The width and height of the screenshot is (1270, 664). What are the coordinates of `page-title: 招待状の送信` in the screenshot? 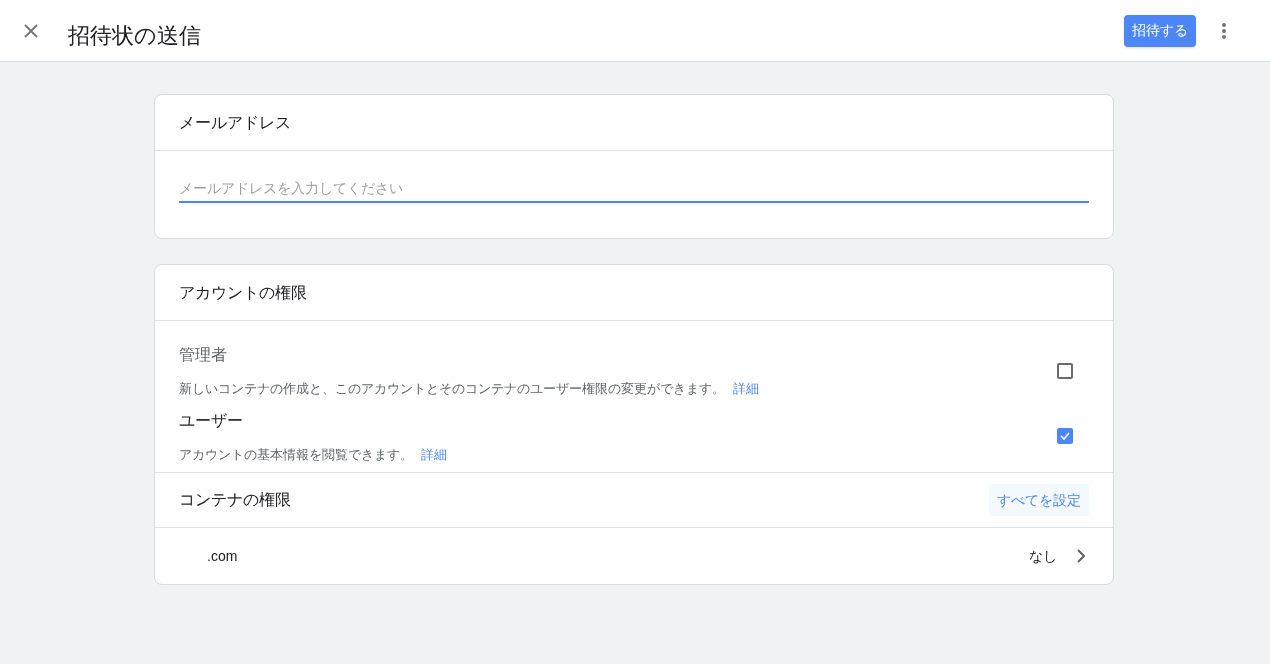 It's located at (134, 36).